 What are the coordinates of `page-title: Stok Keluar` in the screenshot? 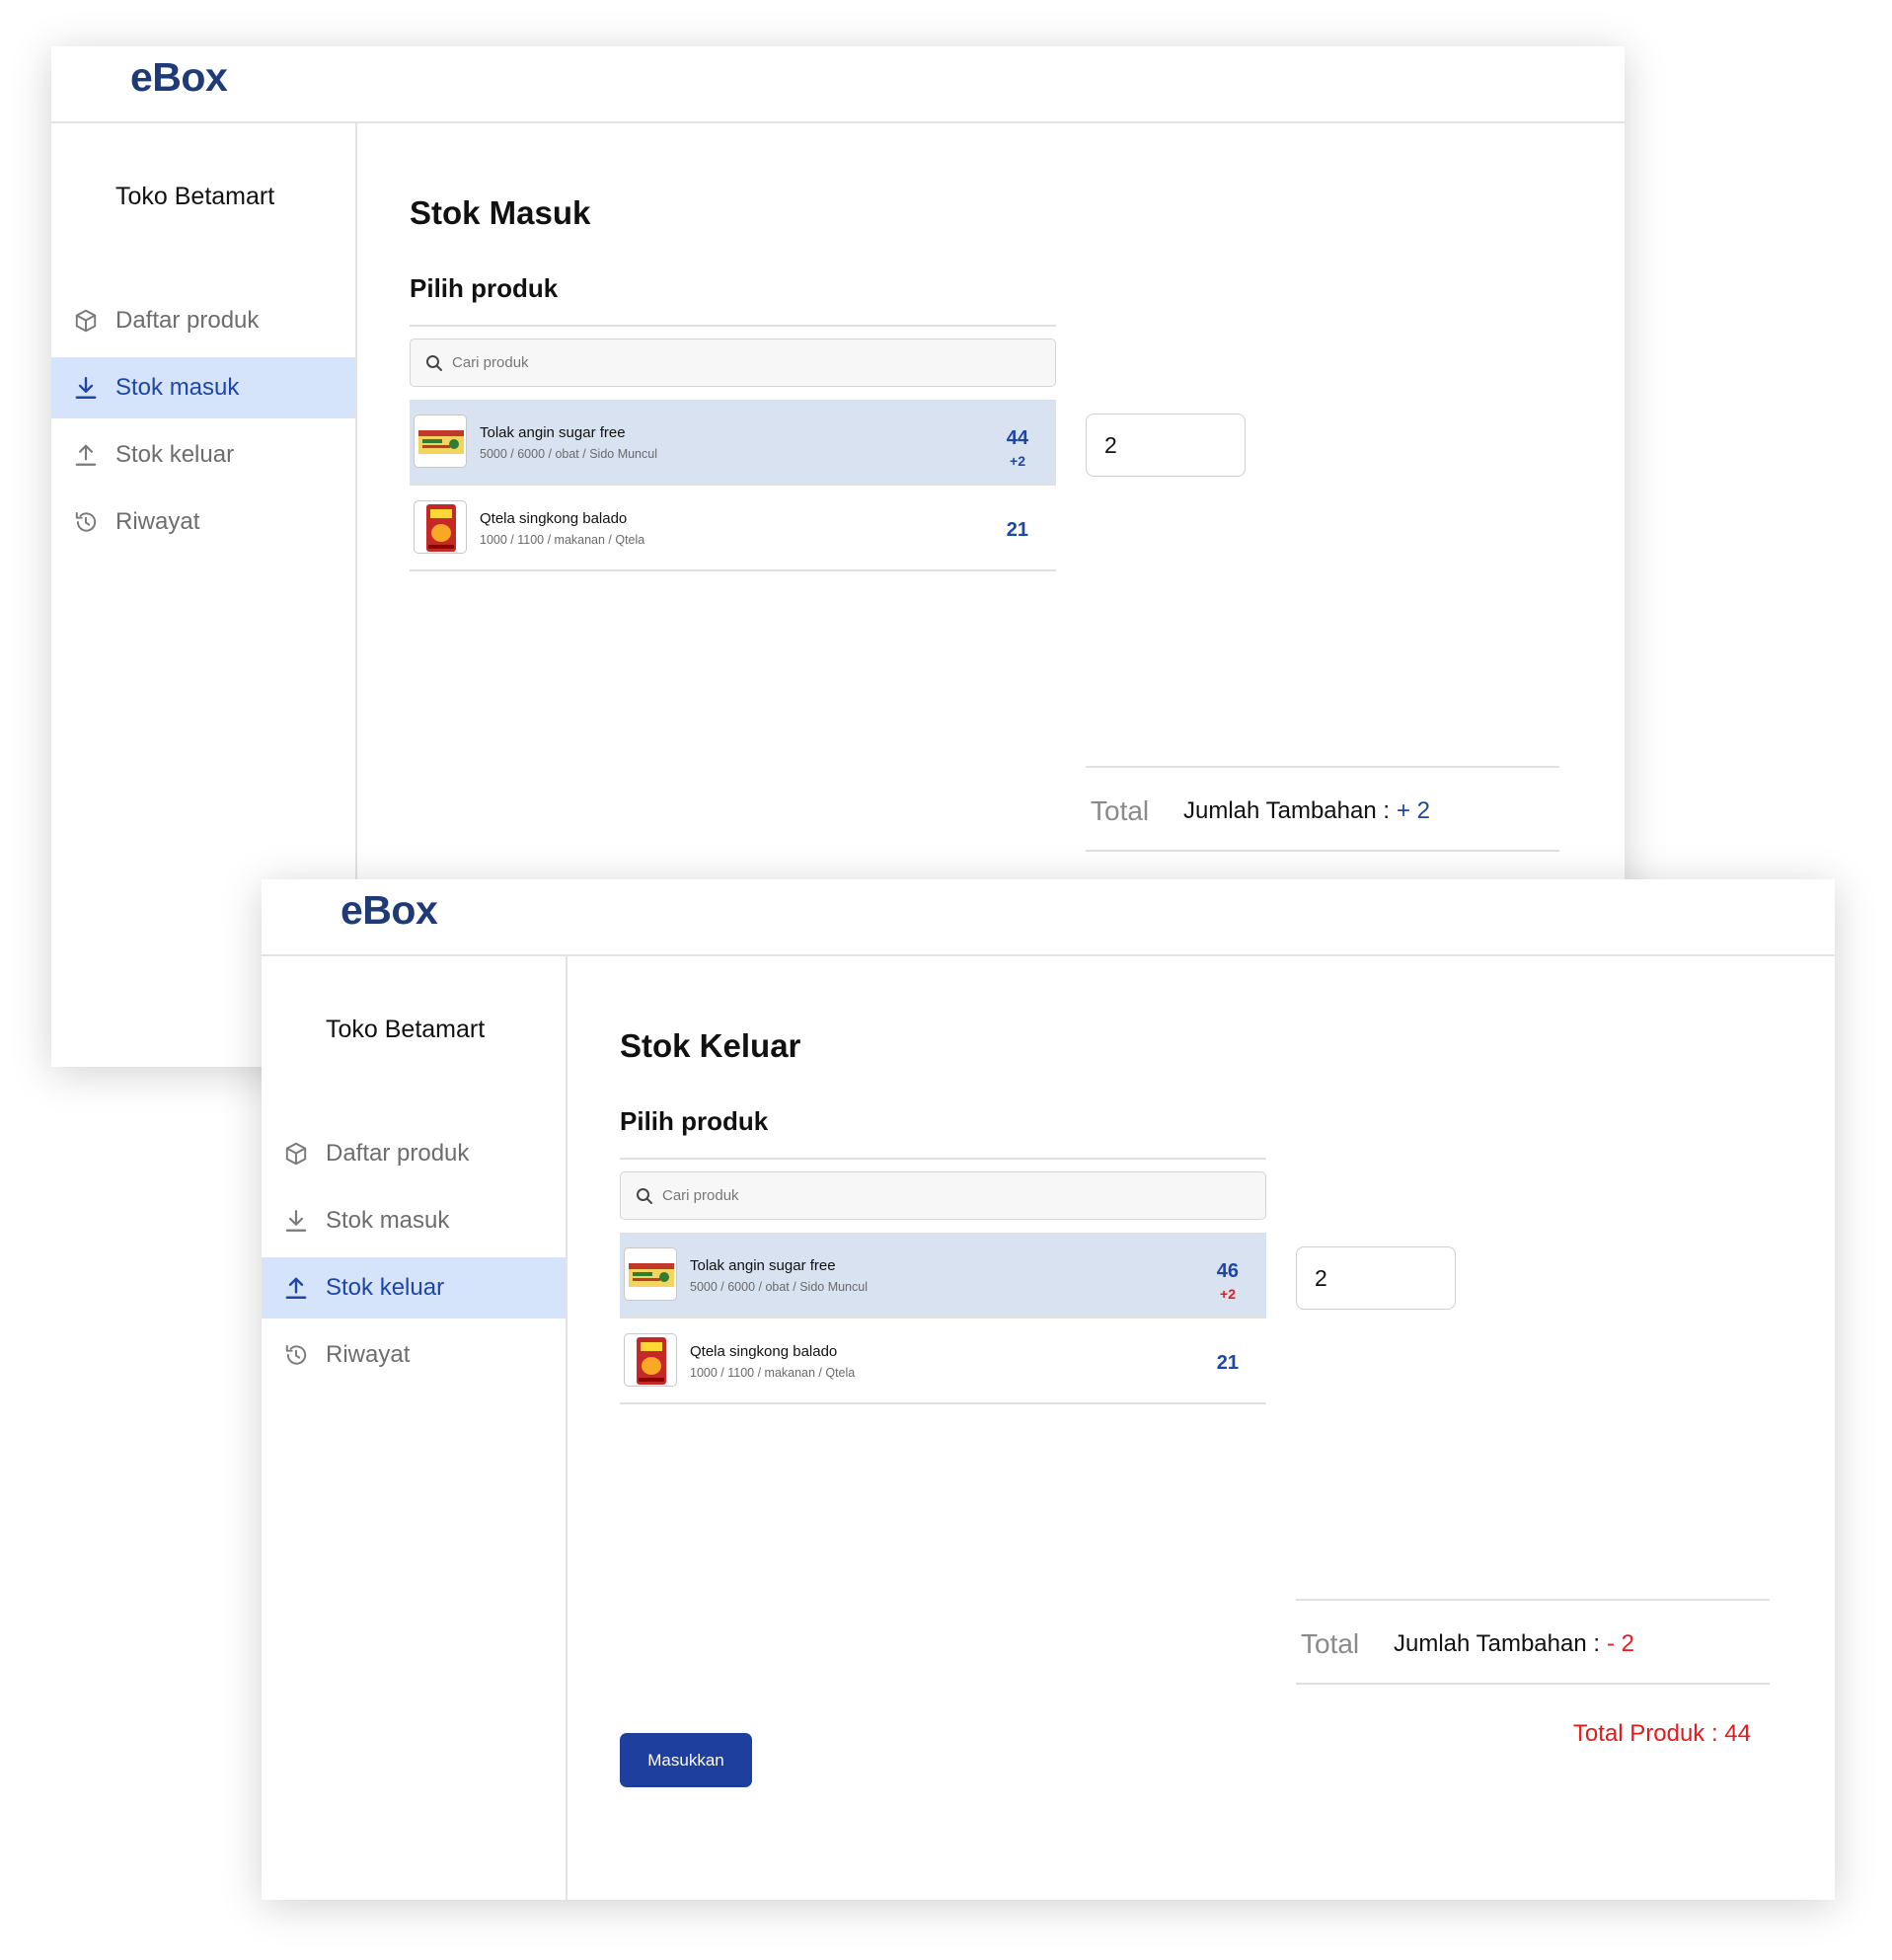 It's located at (710, 1045).